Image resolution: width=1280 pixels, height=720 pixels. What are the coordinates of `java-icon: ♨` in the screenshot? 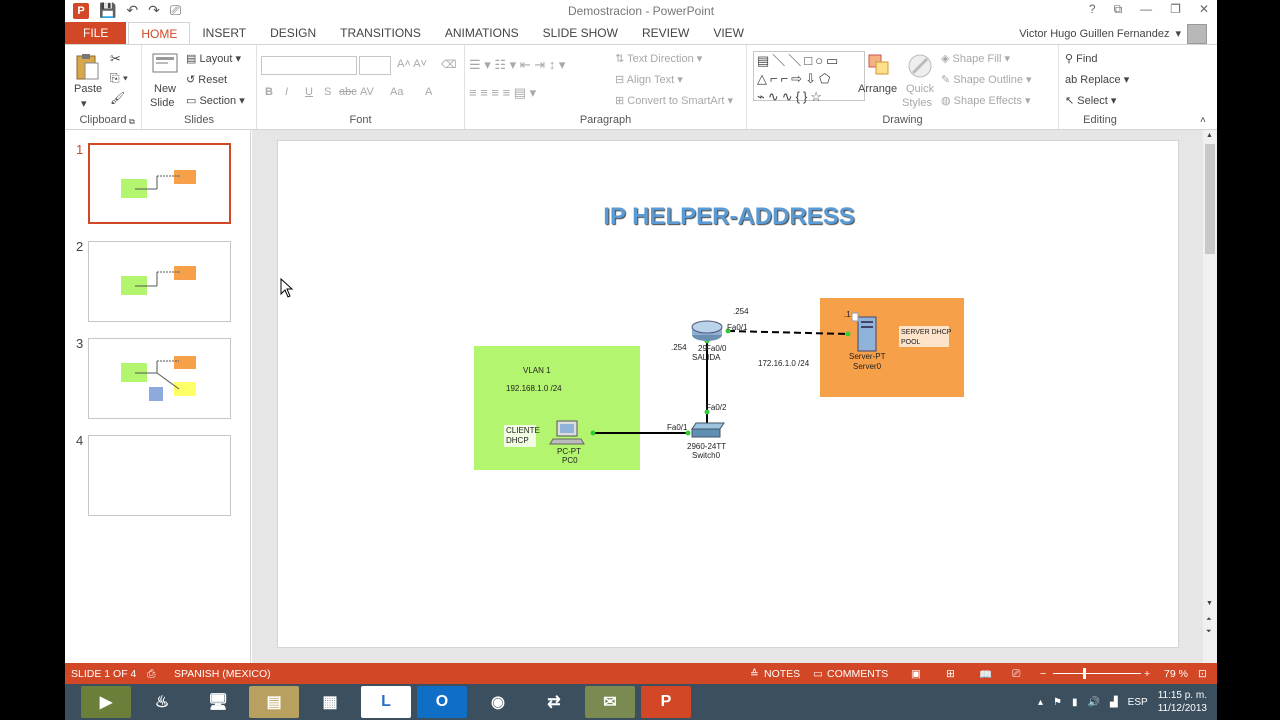 It's located at (162, 702).